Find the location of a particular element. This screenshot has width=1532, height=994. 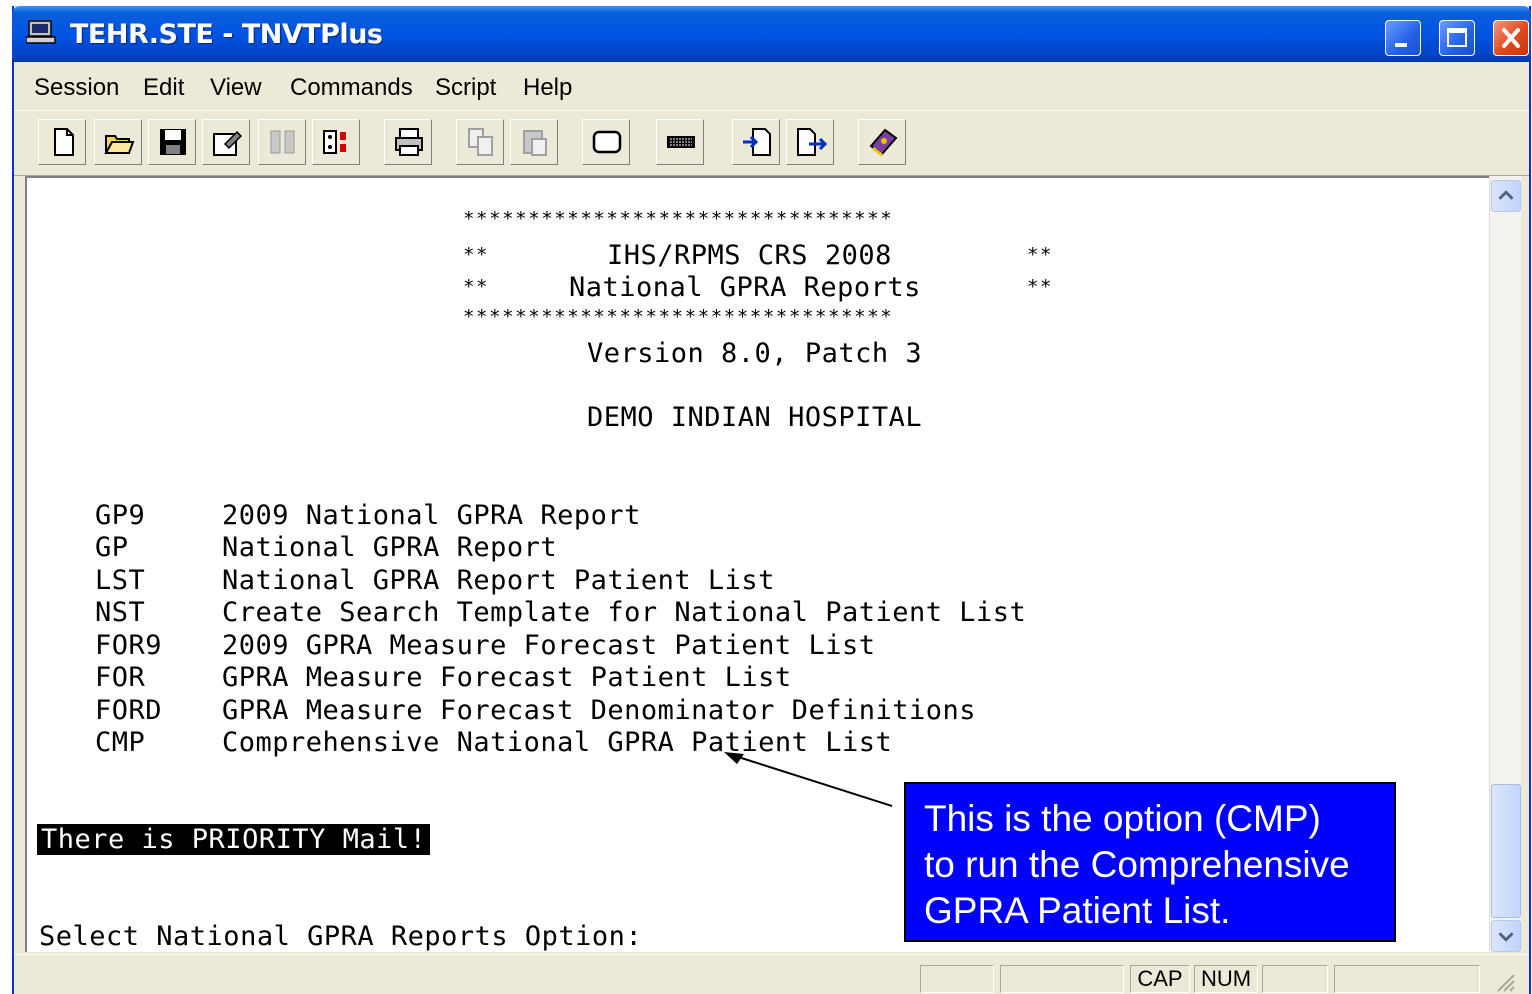

header-stars-top: ********************************* is located at coordinates (678, 219).